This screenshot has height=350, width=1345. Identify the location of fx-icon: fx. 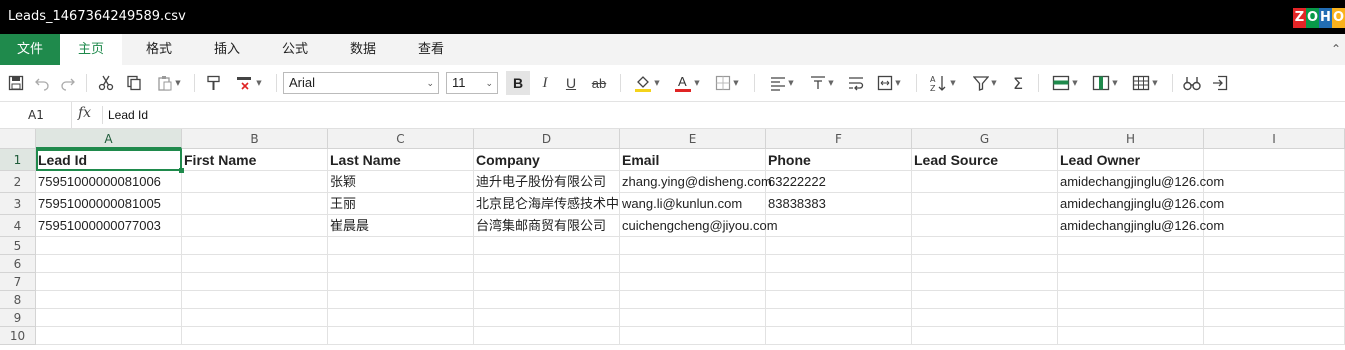
(84, 113).